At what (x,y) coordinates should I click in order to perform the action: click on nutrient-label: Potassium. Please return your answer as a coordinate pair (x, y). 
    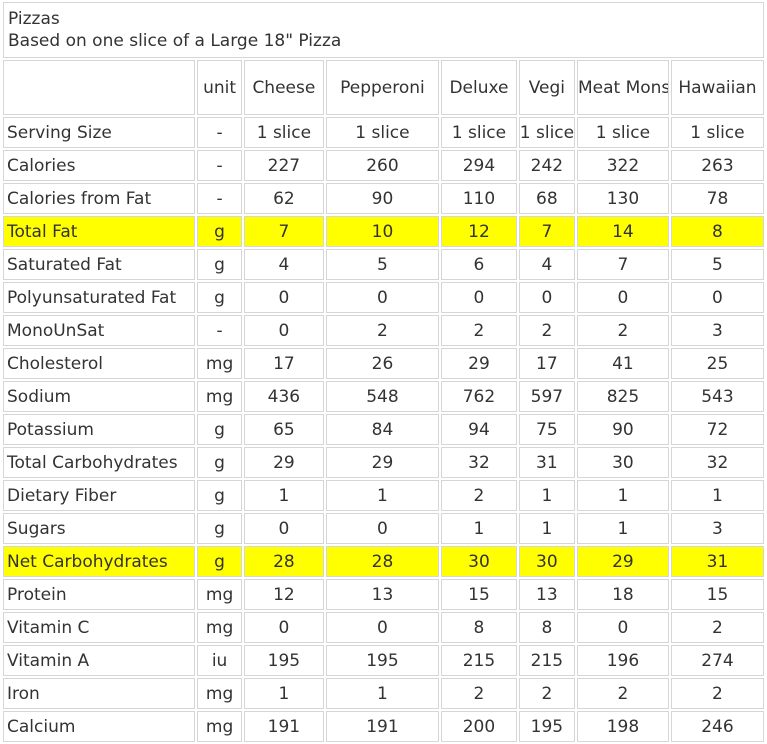
    Looking at the image, I should click on (99, 429).